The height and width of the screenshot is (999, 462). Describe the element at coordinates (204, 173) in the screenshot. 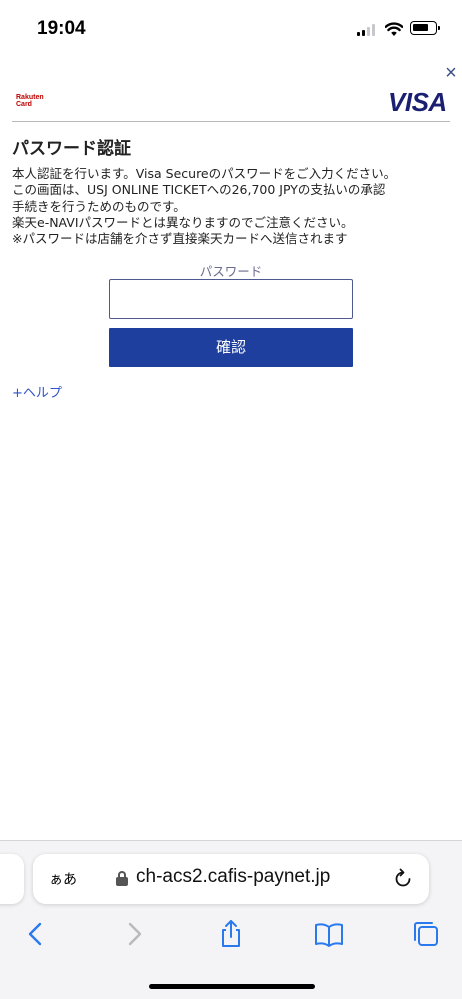

I see `description-line: 本人認証を行います。Visa Secureのパスワードをご入力ください。` at that location.